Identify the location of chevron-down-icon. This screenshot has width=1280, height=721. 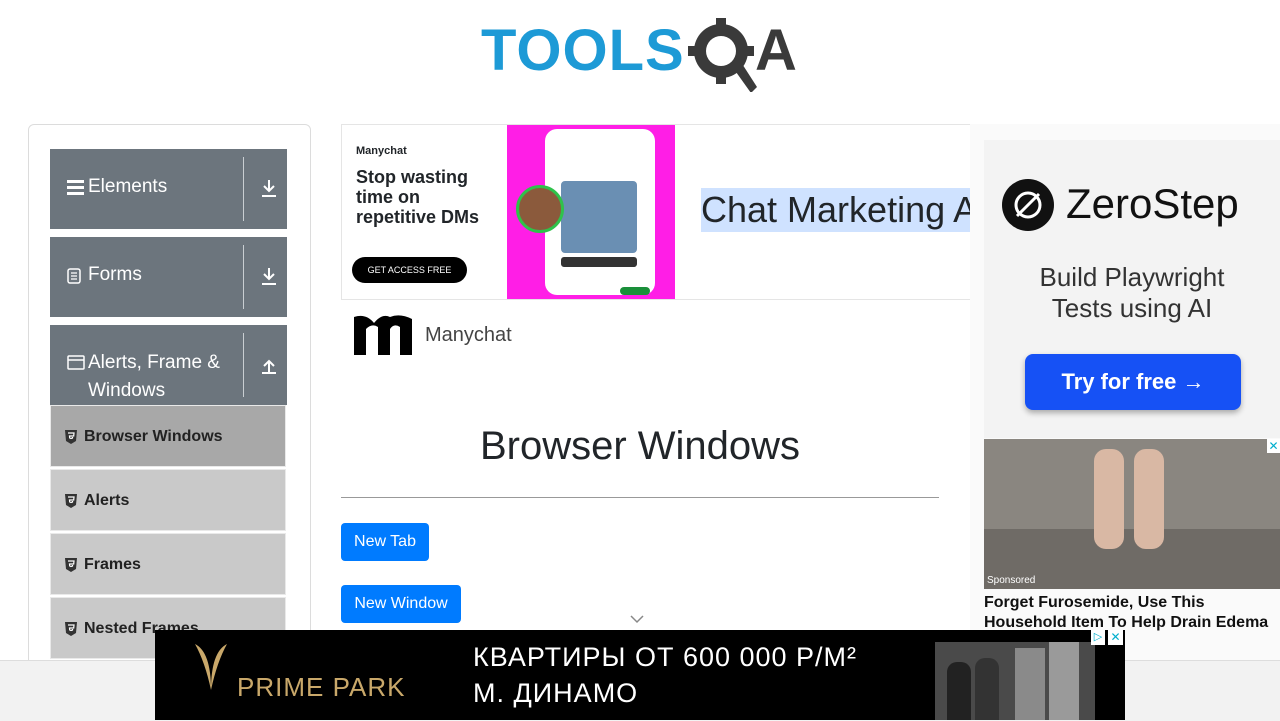
(637, 619).